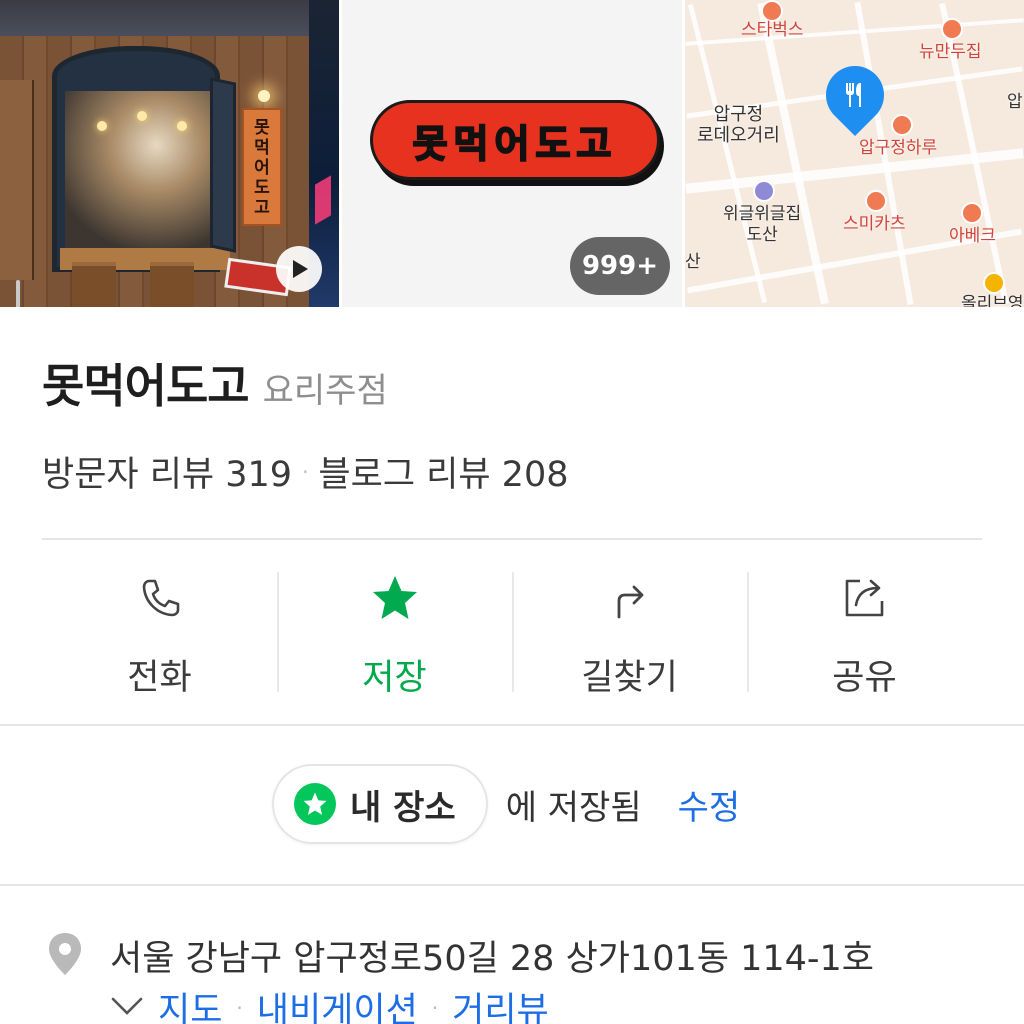 This screenshot has width=1024, height=1024. Describe the element at coordinates (898, 148) in the screenshot. I see `map-label-apgujeonghaaru: 압구정하루` at that location.